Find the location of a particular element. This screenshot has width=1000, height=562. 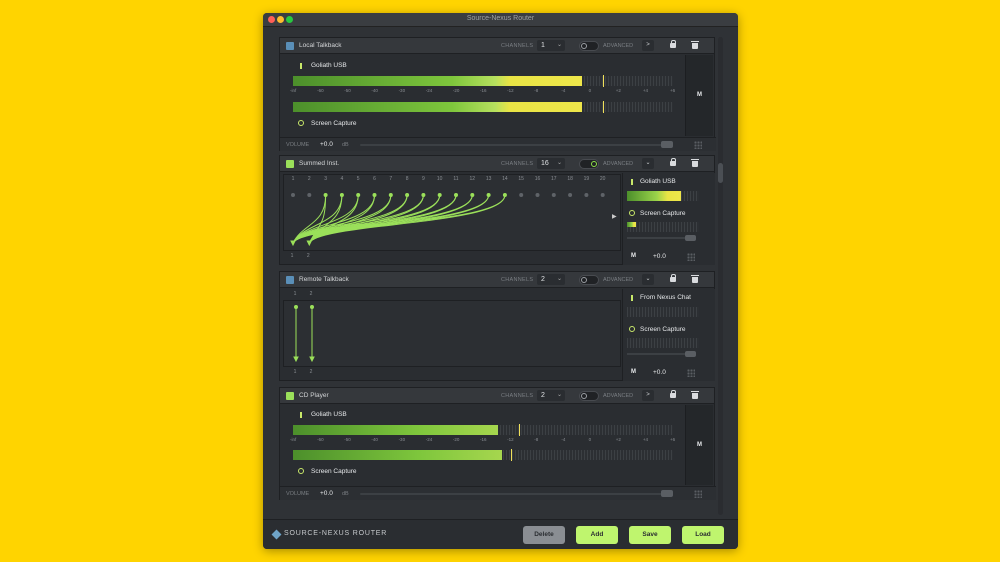

expand-arrow-icon: ▶ is located at coordinates (614, 216).